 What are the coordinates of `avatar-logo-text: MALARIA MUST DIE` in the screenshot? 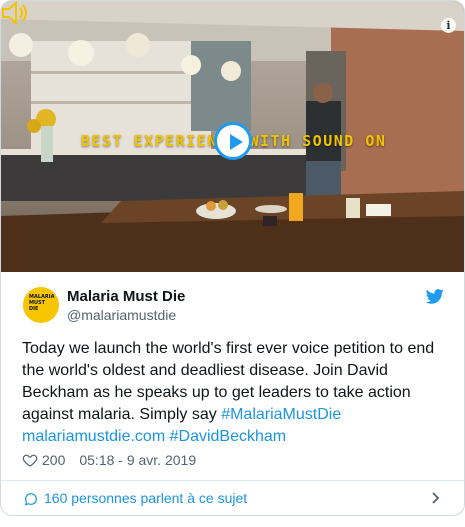 It's located at (42, 303).